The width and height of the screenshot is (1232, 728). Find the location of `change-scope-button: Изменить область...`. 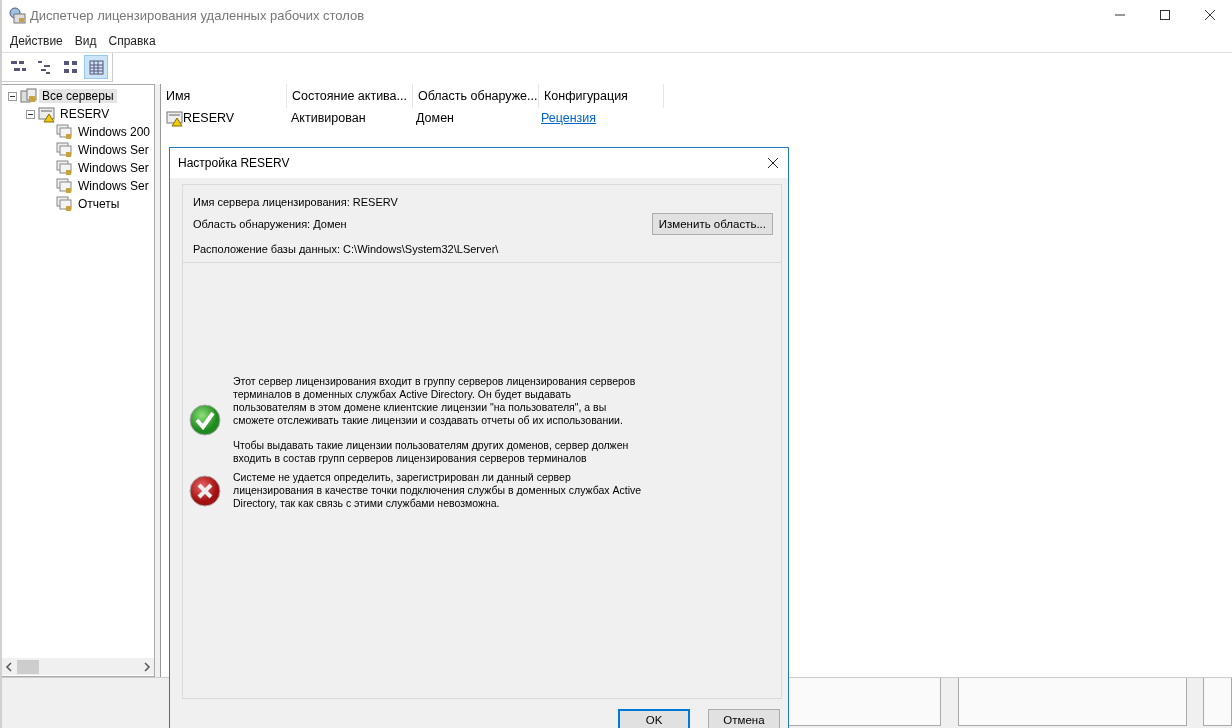

change-scope-button: Изменить область... is located at coordinates (712, 223).